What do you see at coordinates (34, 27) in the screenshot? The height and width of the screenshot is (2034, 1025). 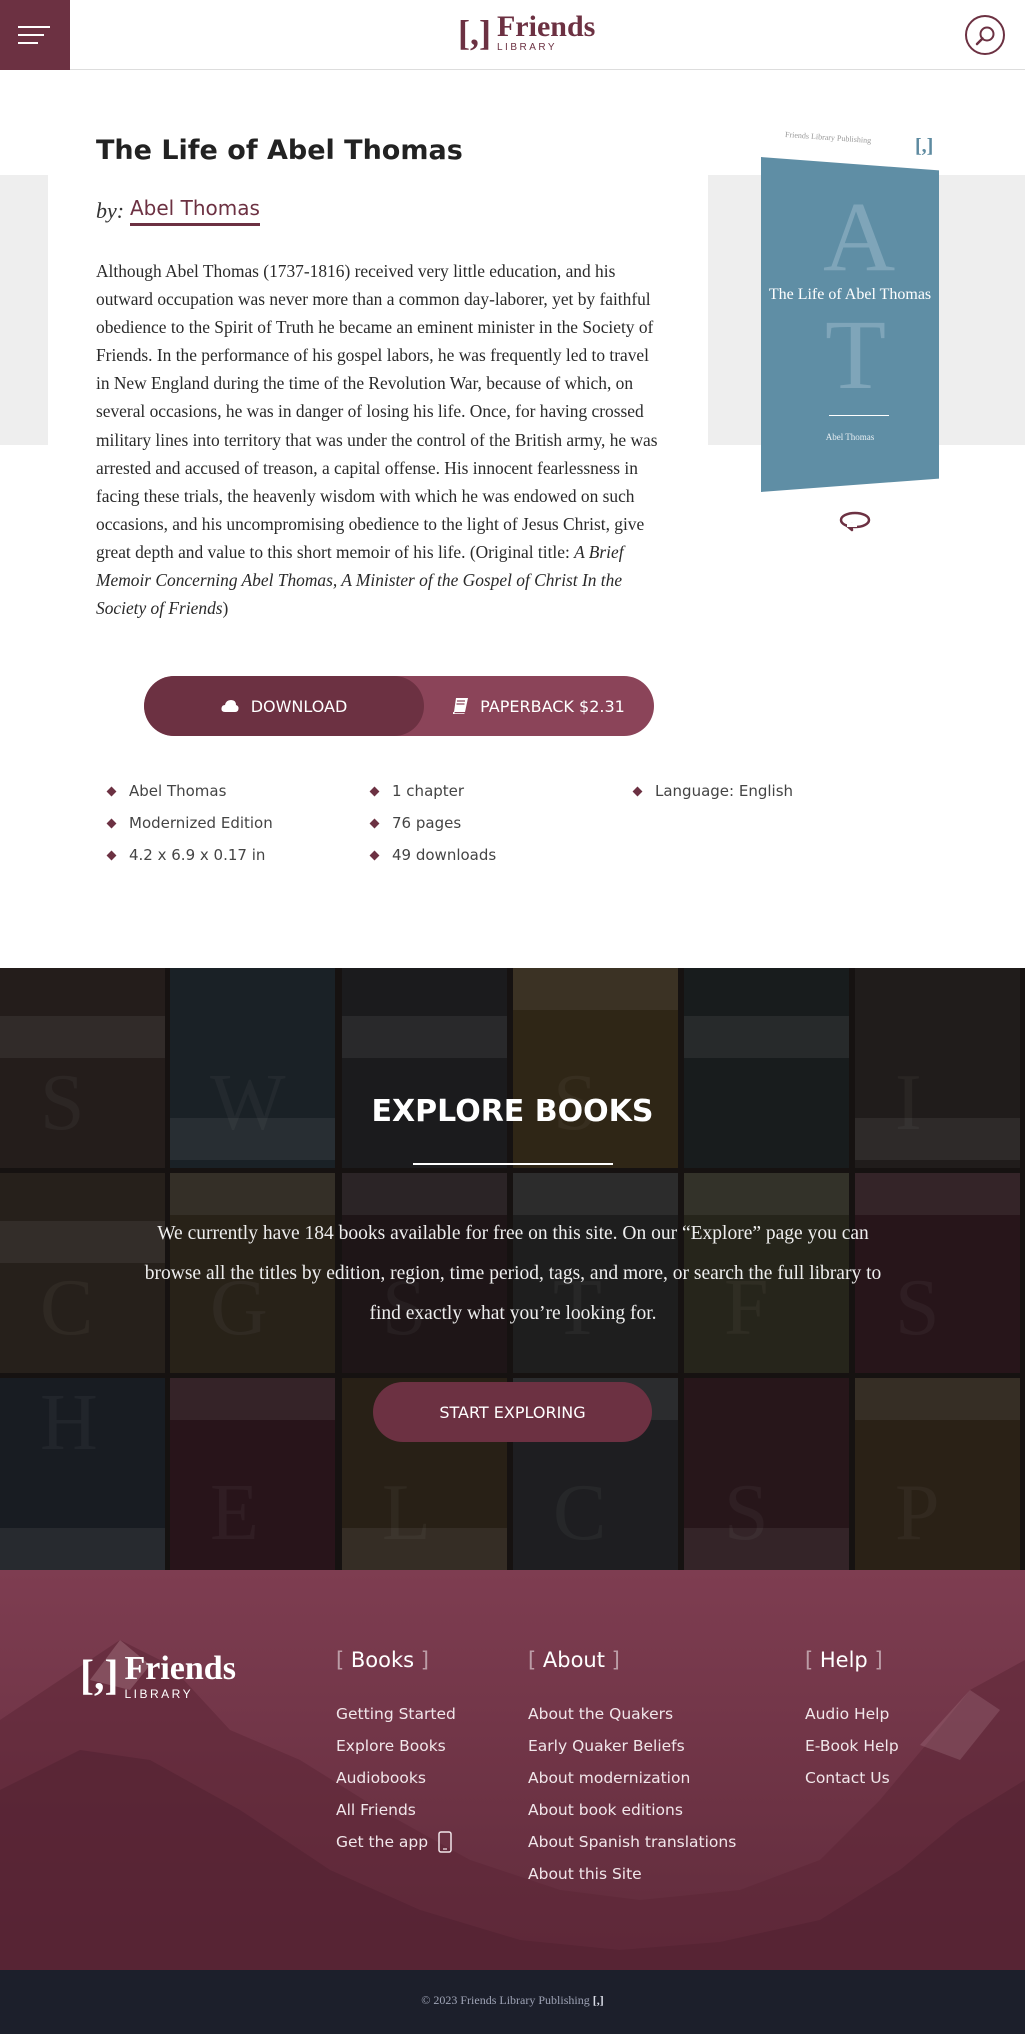 I see `menu-icon` at bounding box center [34, 27].